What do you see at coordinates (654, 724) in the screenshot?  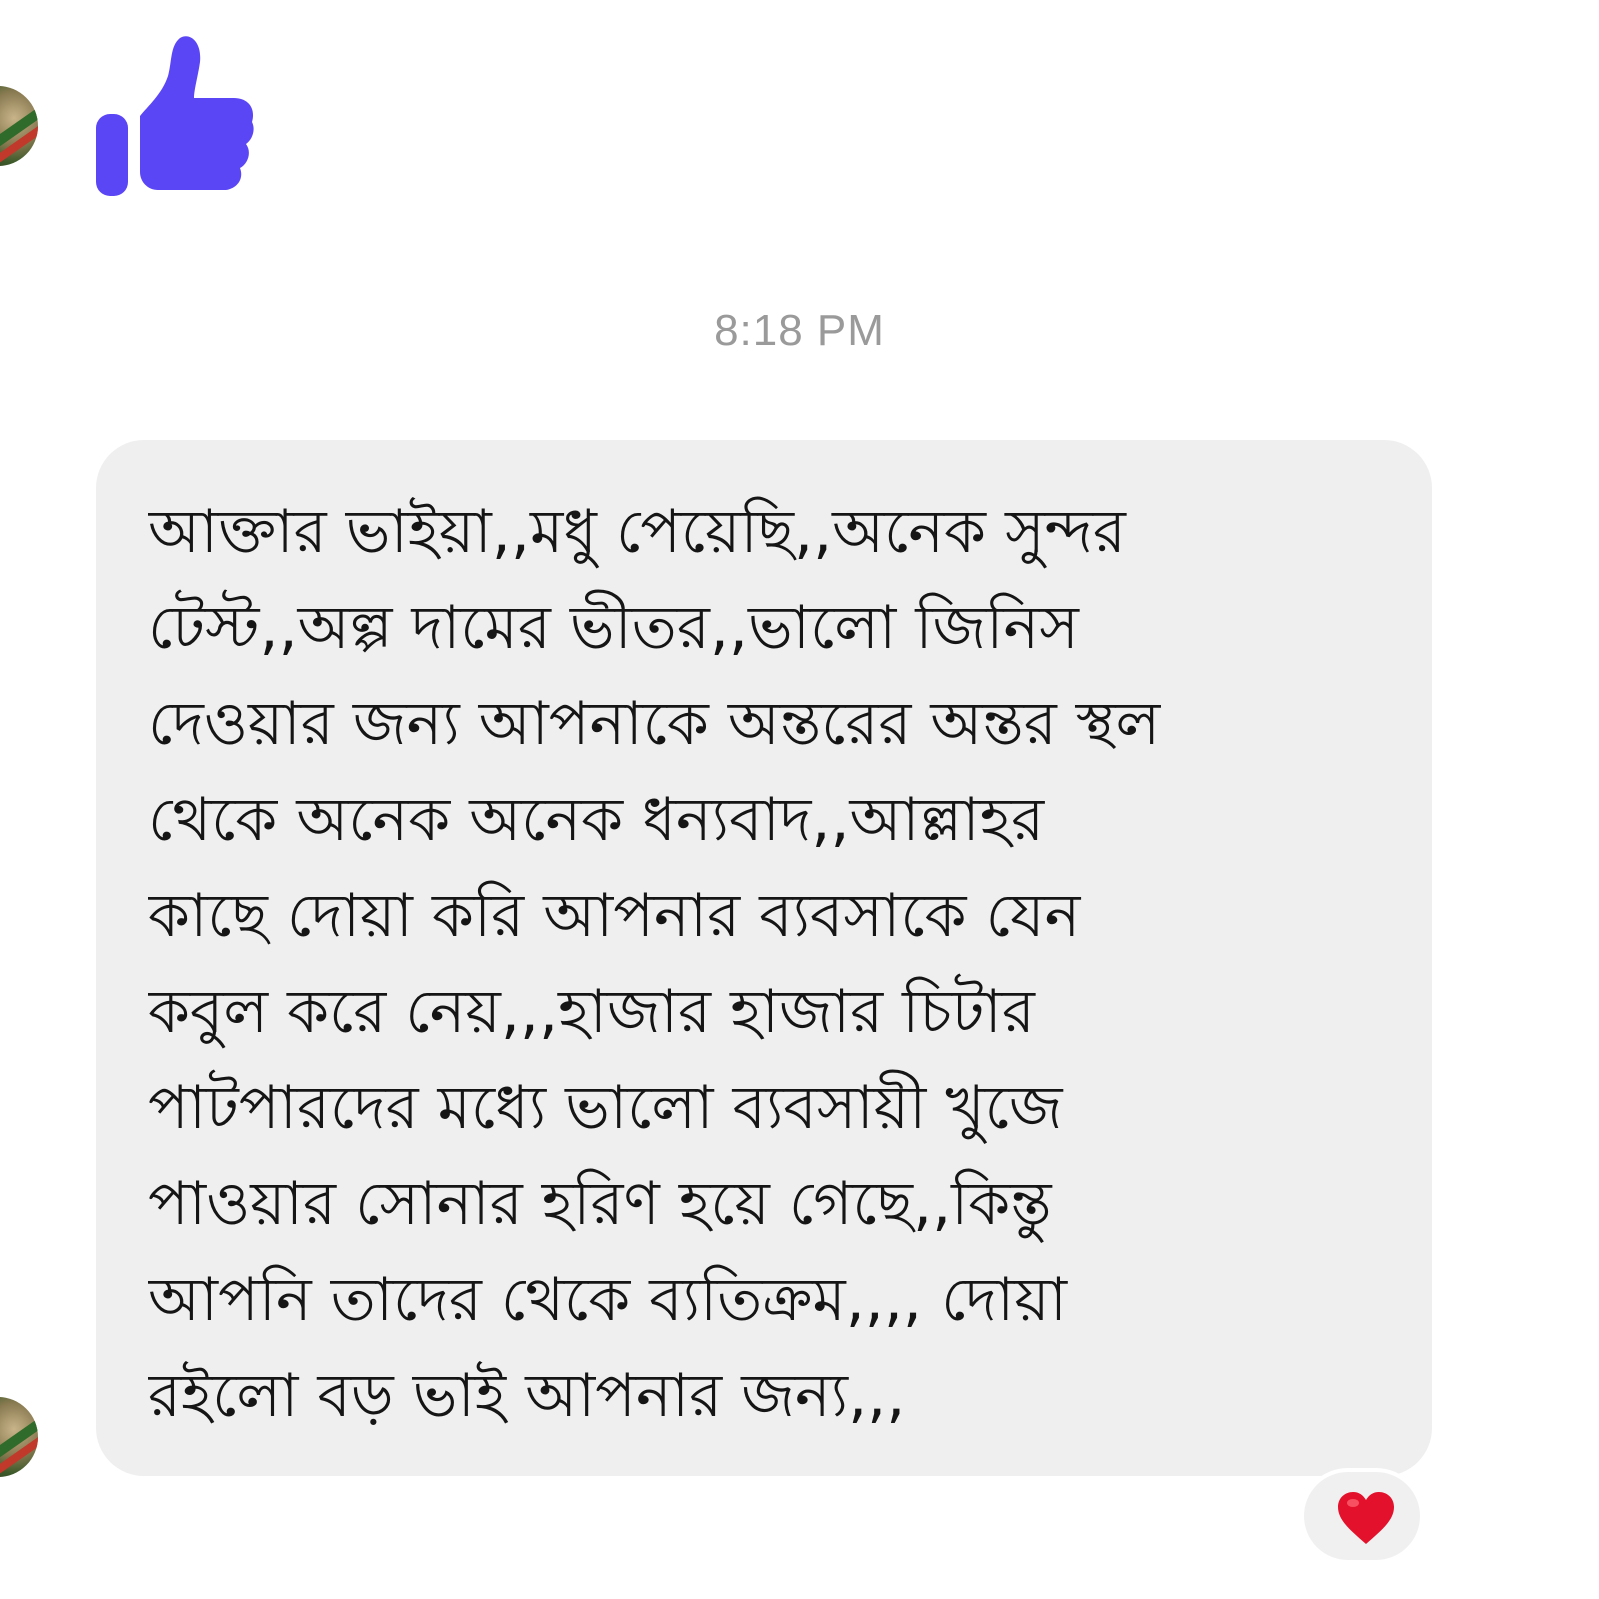 I see `message-line: দেওয়ার জন্য আপনাকে অন্তরের অন্তর স্থল` at bounding box center [654, 724].